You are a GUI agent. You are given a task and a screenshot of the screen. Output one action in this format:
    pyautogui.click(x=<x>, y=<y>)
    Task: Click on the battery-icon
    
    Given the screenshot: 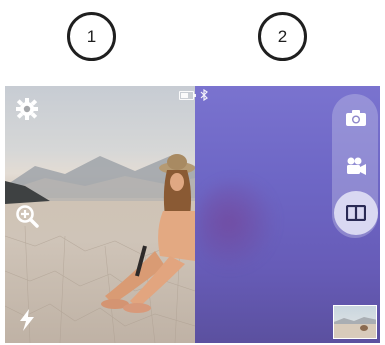 What is the action you would take?
    pyautogui.click(x=187, y=95)
    